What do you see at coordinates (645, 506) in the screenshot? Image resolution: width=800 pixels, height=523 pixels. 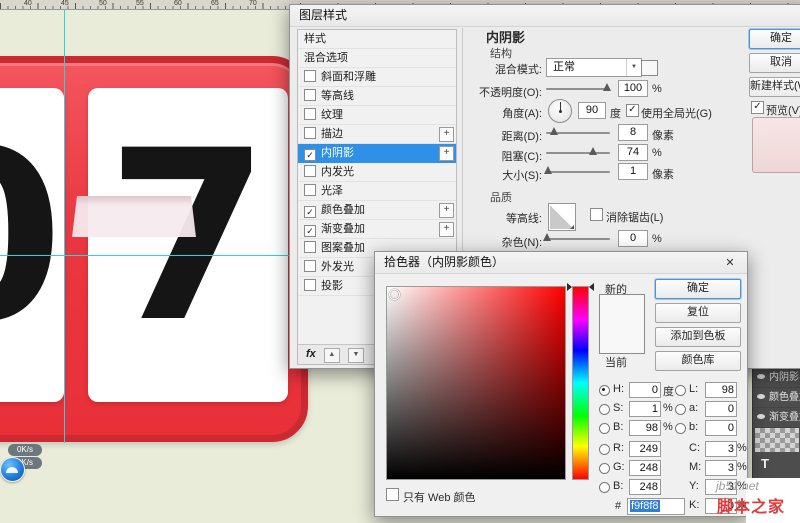 I see `hex-value: f9f8f8` at bounding box center [645, 506].